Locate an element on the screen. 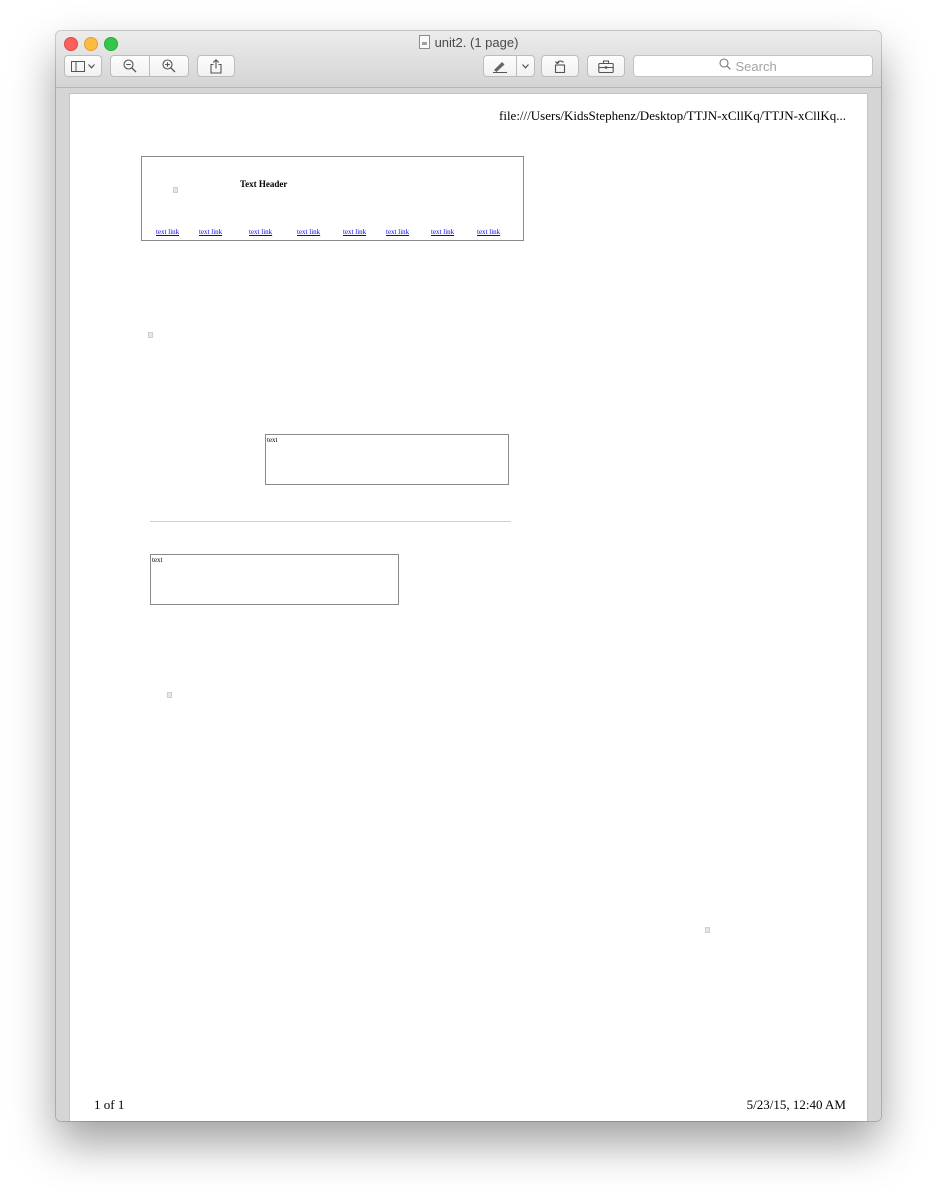  zoom-out-icon is located at coordinates (130, 66).